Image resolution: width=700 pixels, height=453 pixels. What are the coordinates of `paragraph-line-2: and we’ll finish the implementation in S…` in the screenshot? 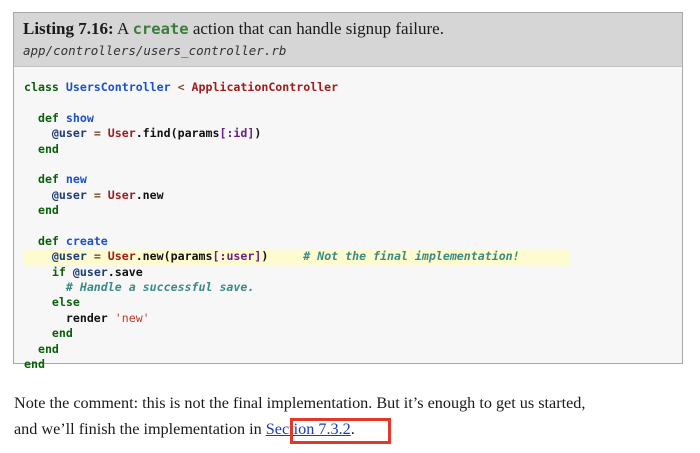 It's located at (350, 429).